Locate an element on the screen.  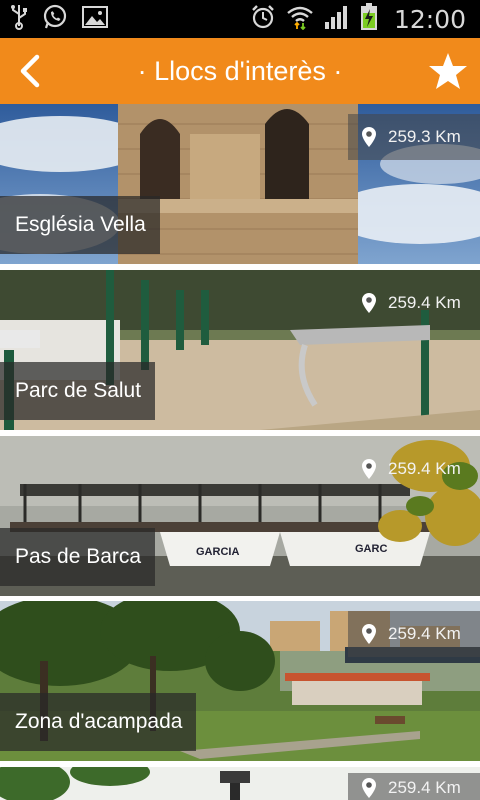
place-name: Pas de Barca is located at coordinates (78, 557).